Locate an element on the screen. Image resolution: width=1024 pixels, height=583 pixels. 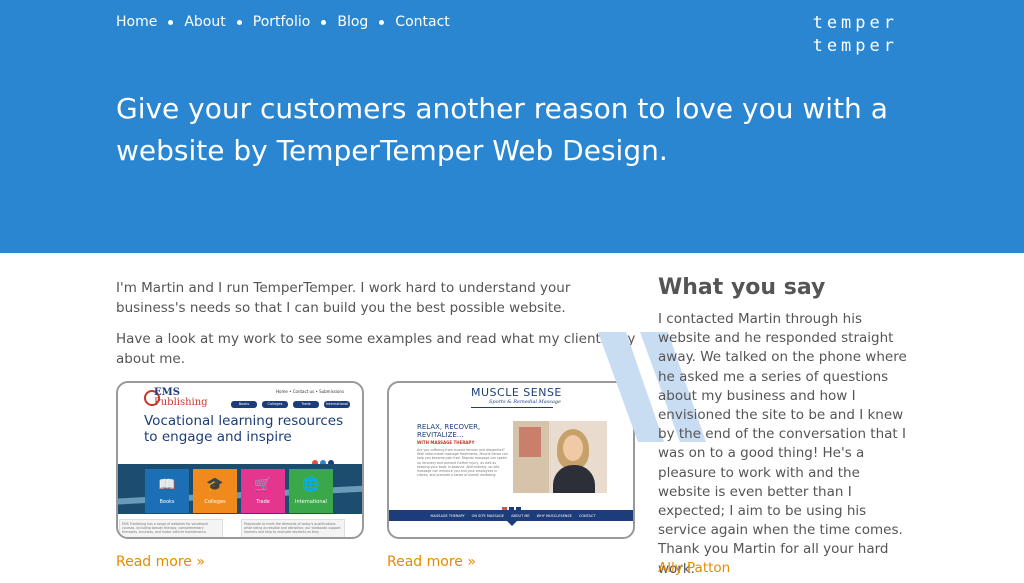
nav-blog-link: Blog is located at coordinates (352, 22).